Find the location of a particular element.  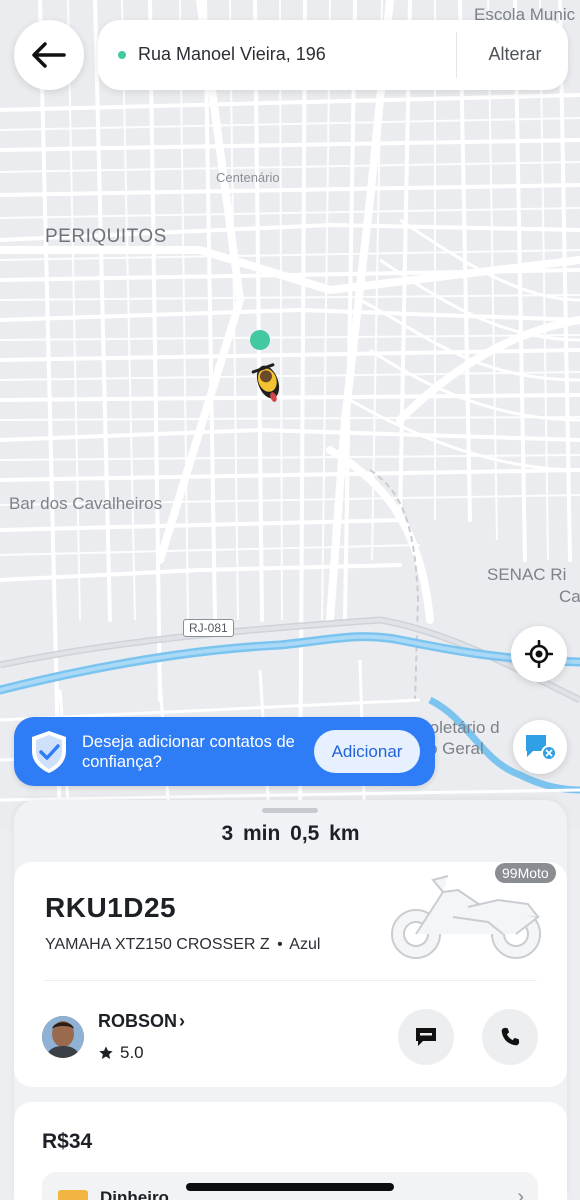

driver-name-link: ROBSON › is located at coordinates (141, 1021).